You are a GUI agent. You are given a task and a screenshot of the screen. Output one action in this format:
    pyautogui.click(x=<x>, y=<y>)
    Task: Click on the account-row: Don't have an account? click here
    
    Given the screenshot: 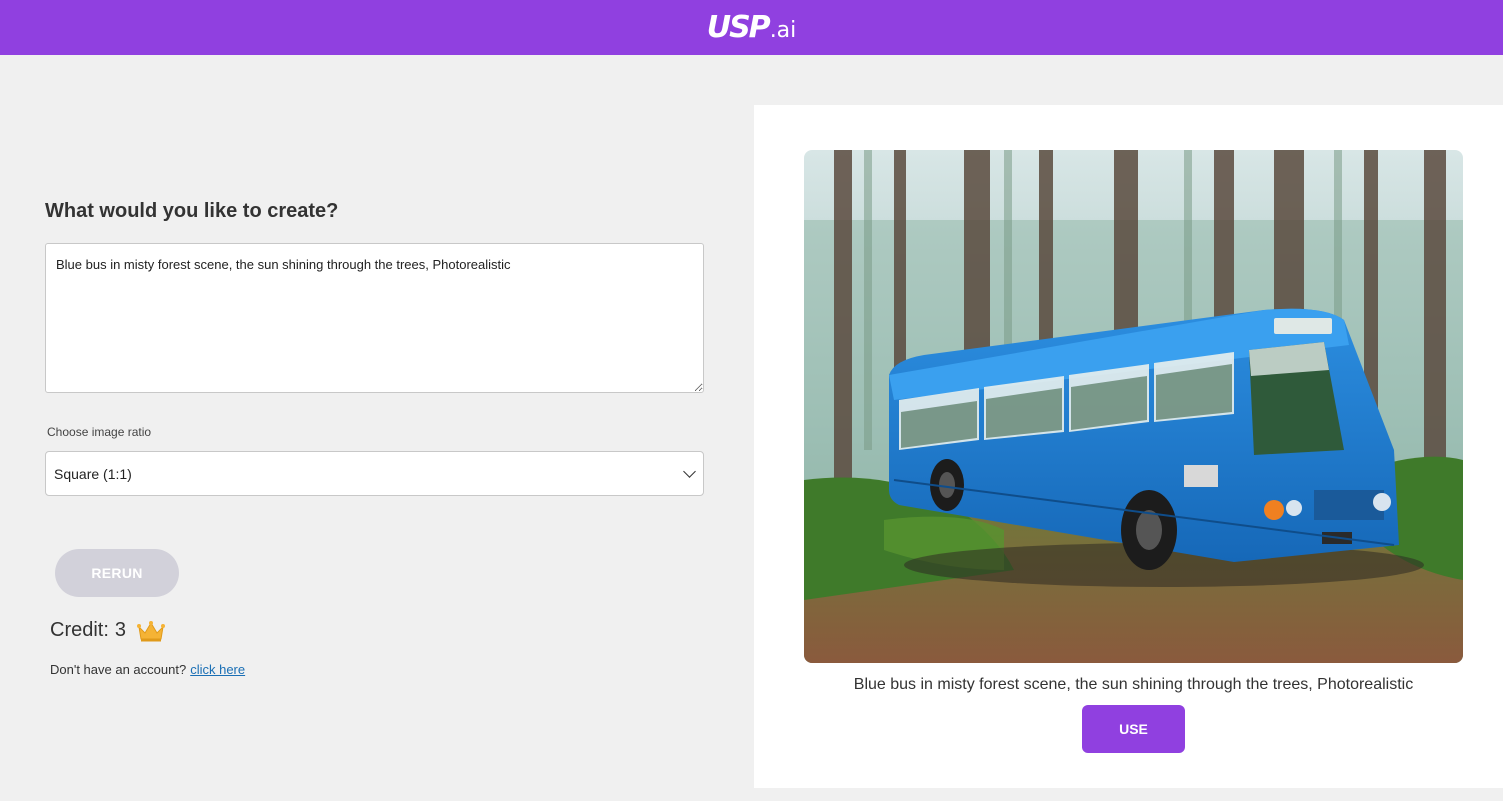 What is the action you would take?
    pyautogui.click(x=377, y=669)
    